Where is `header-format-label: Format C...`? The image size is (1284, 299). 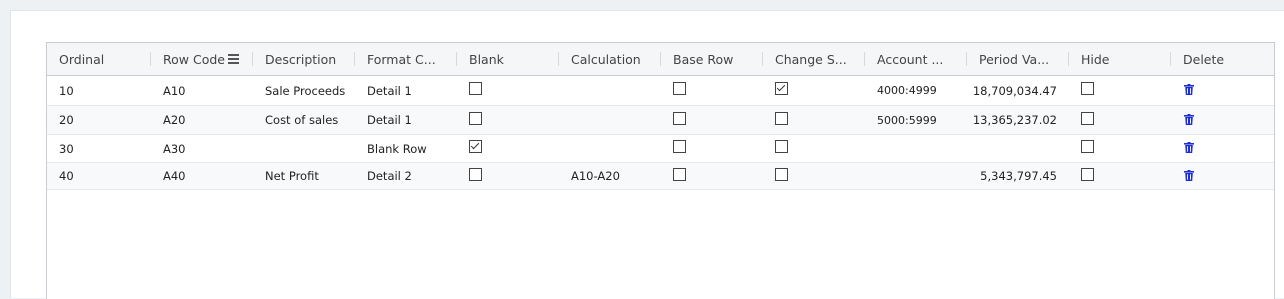
header-format-label: Format C... is located at coordinates (401, 59).